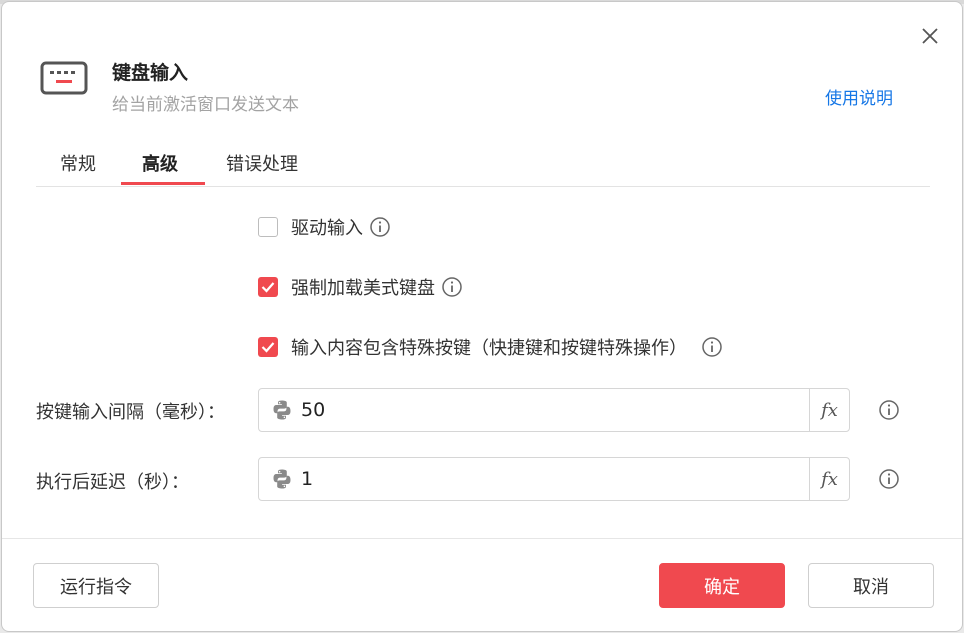  Describe the element at coordinates (363, 288) in the screenshot. I see `option-label: 强制加载美式键盘` at that location.